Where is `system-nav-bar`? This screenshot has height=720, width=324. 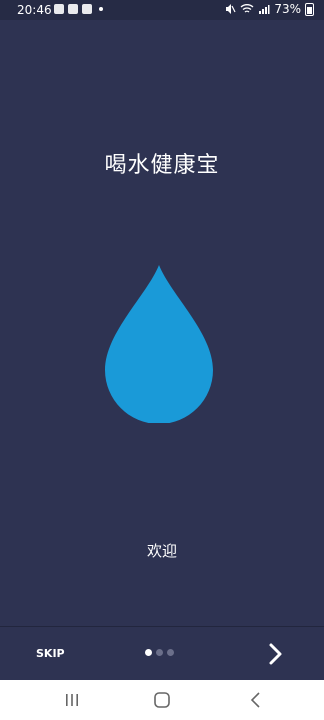 system-nav-bar is located at coordinates (162, 700).